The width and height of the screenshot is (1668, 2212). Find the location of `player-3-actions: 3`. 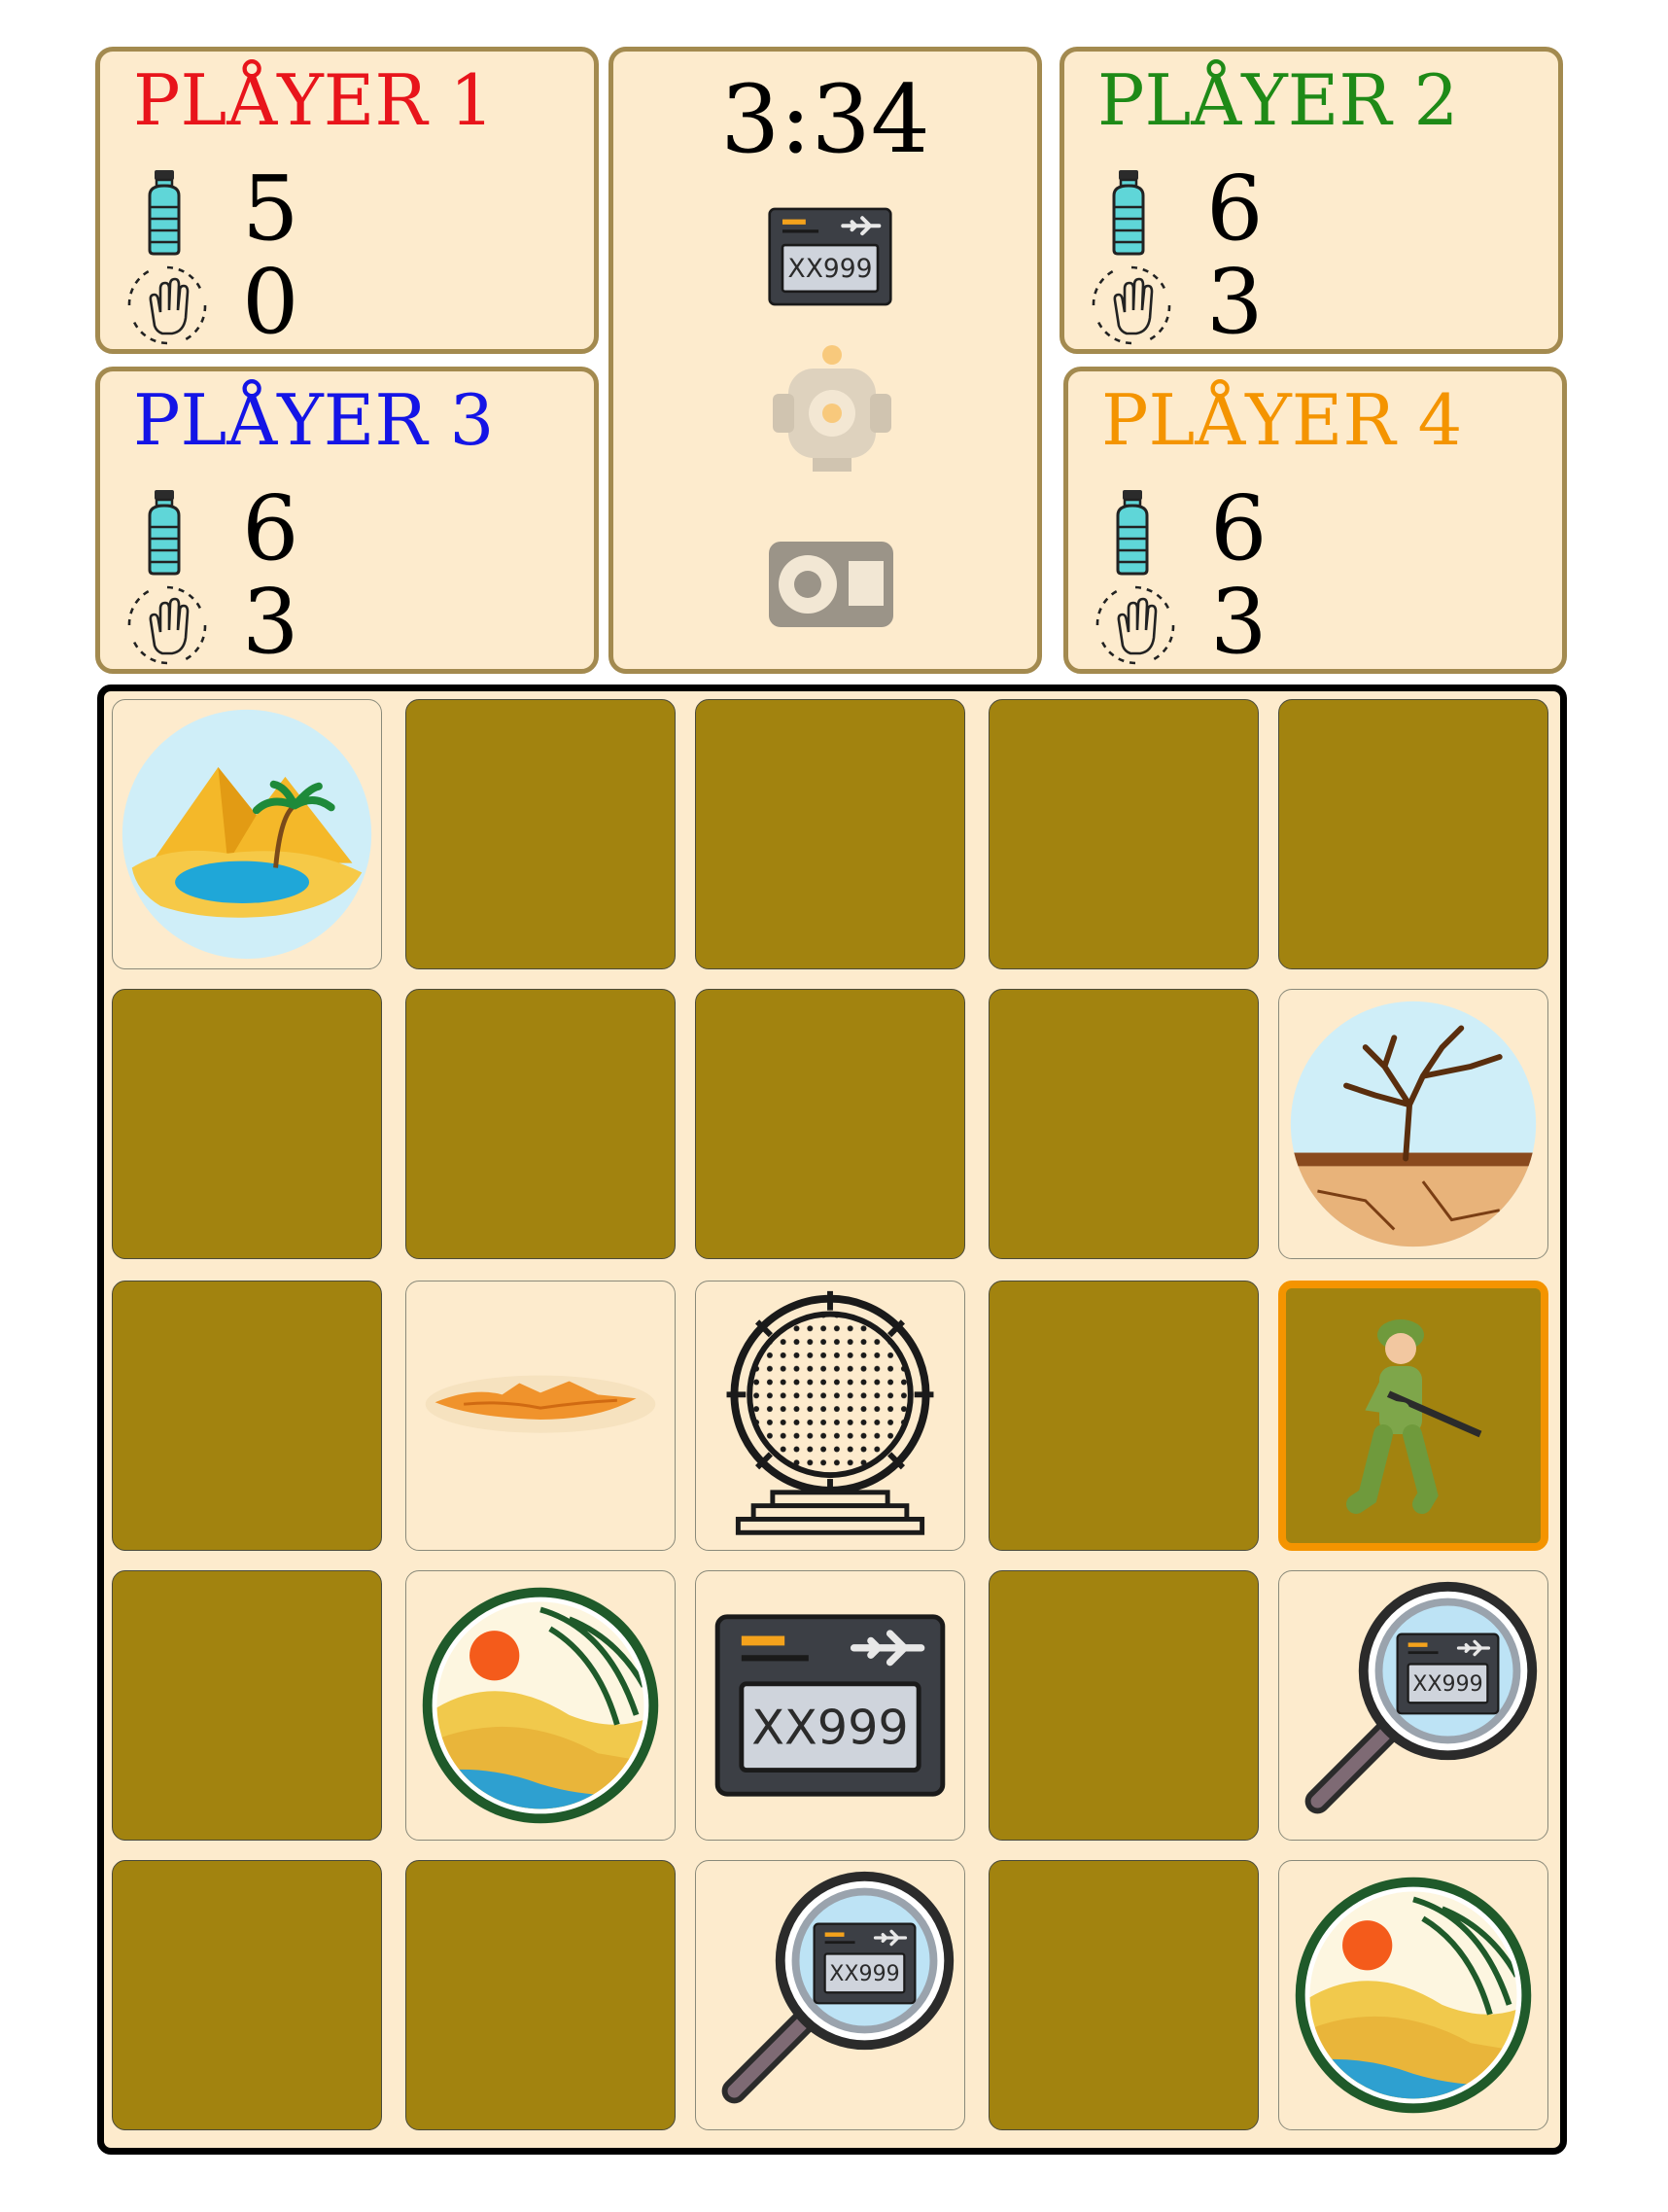

player-3-actions: 3 is located at coordinates (281, 622).